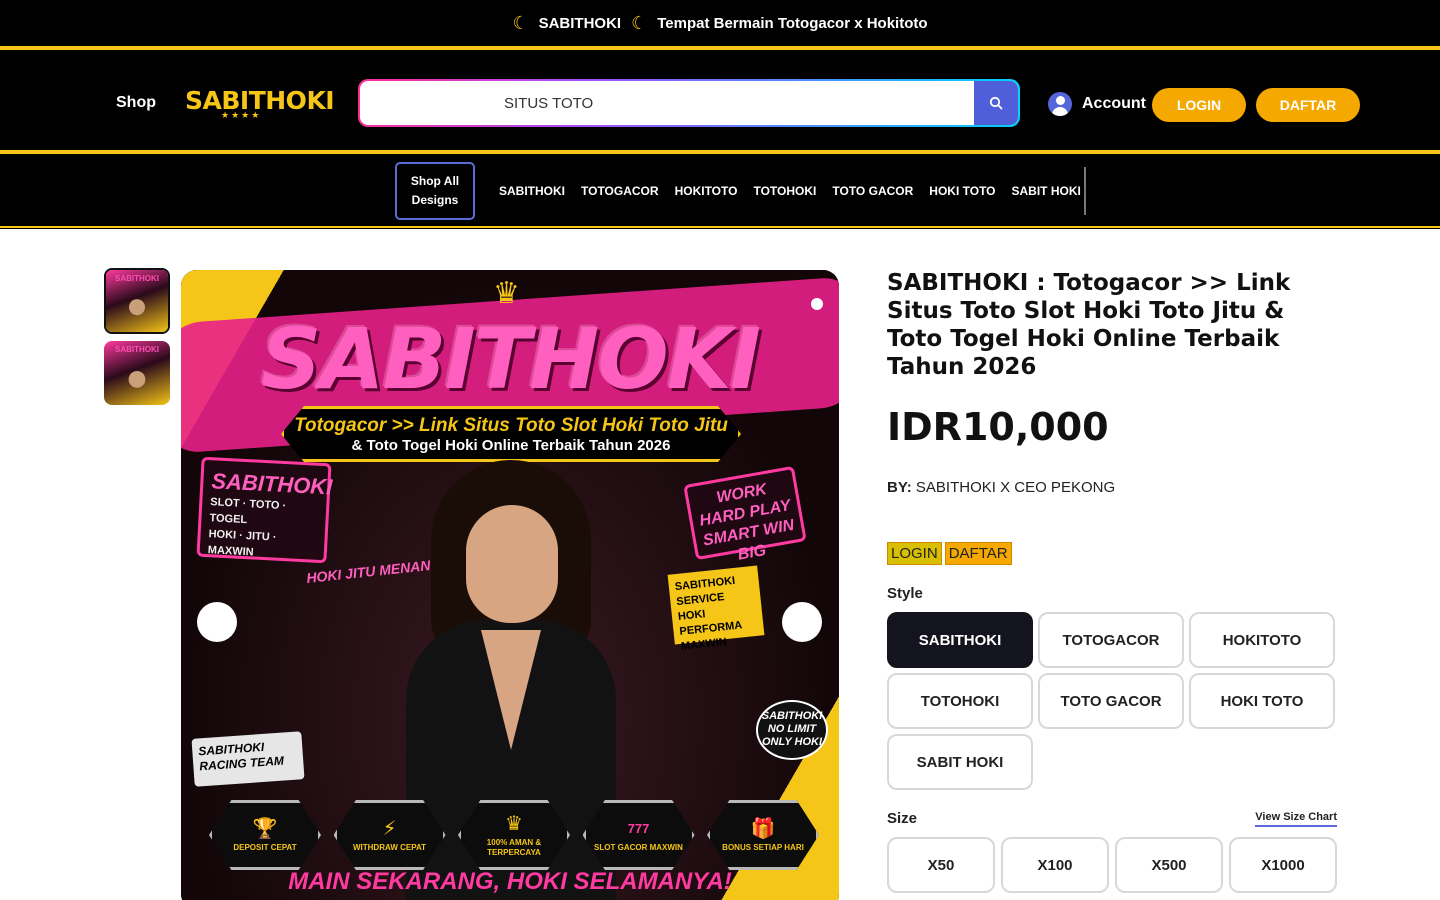 Image resolution: width=1440 pixels, height=900 pixels. Describe the element at coordinates (667, 103) in the screenshot. I see `search-input` at that location.